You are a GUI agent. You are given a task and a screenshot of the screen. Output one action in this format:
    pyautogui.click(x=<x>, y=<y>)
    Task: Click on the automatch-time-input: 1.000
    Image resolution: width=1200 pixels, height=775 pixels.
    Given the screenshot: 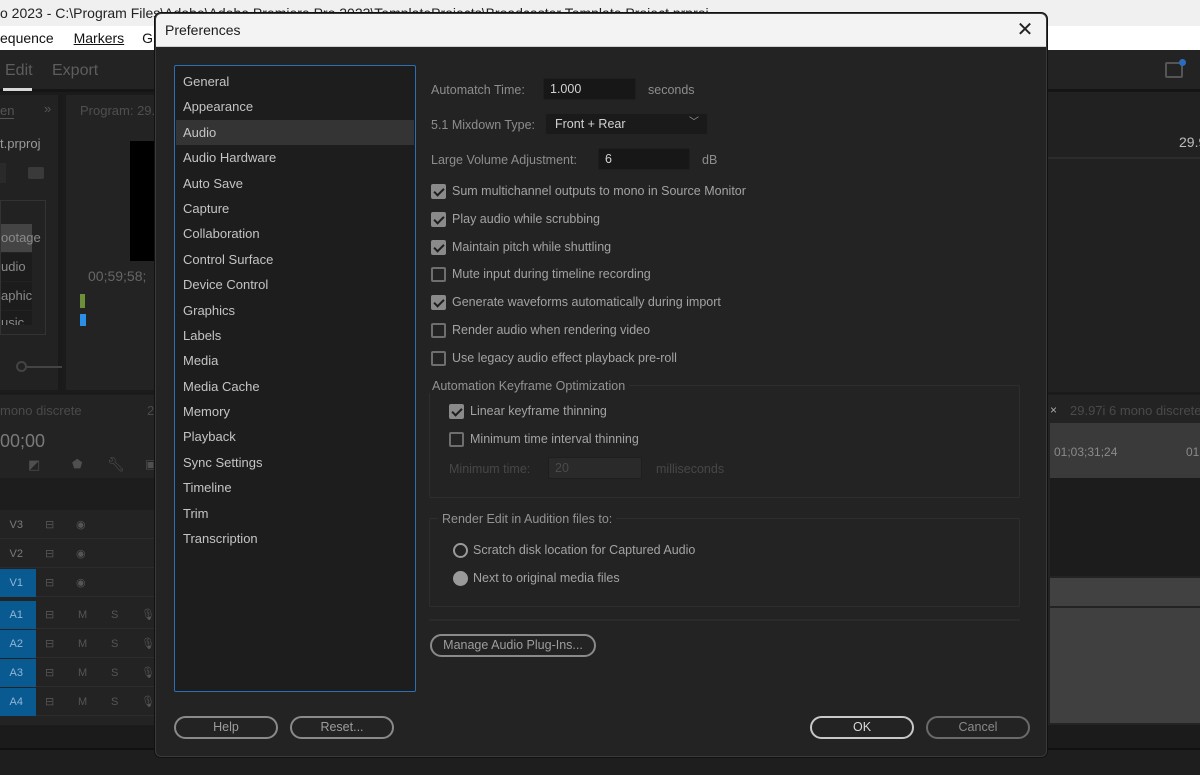 What is the action you would take?
    pyautogui.click(x=589, y=89)
    